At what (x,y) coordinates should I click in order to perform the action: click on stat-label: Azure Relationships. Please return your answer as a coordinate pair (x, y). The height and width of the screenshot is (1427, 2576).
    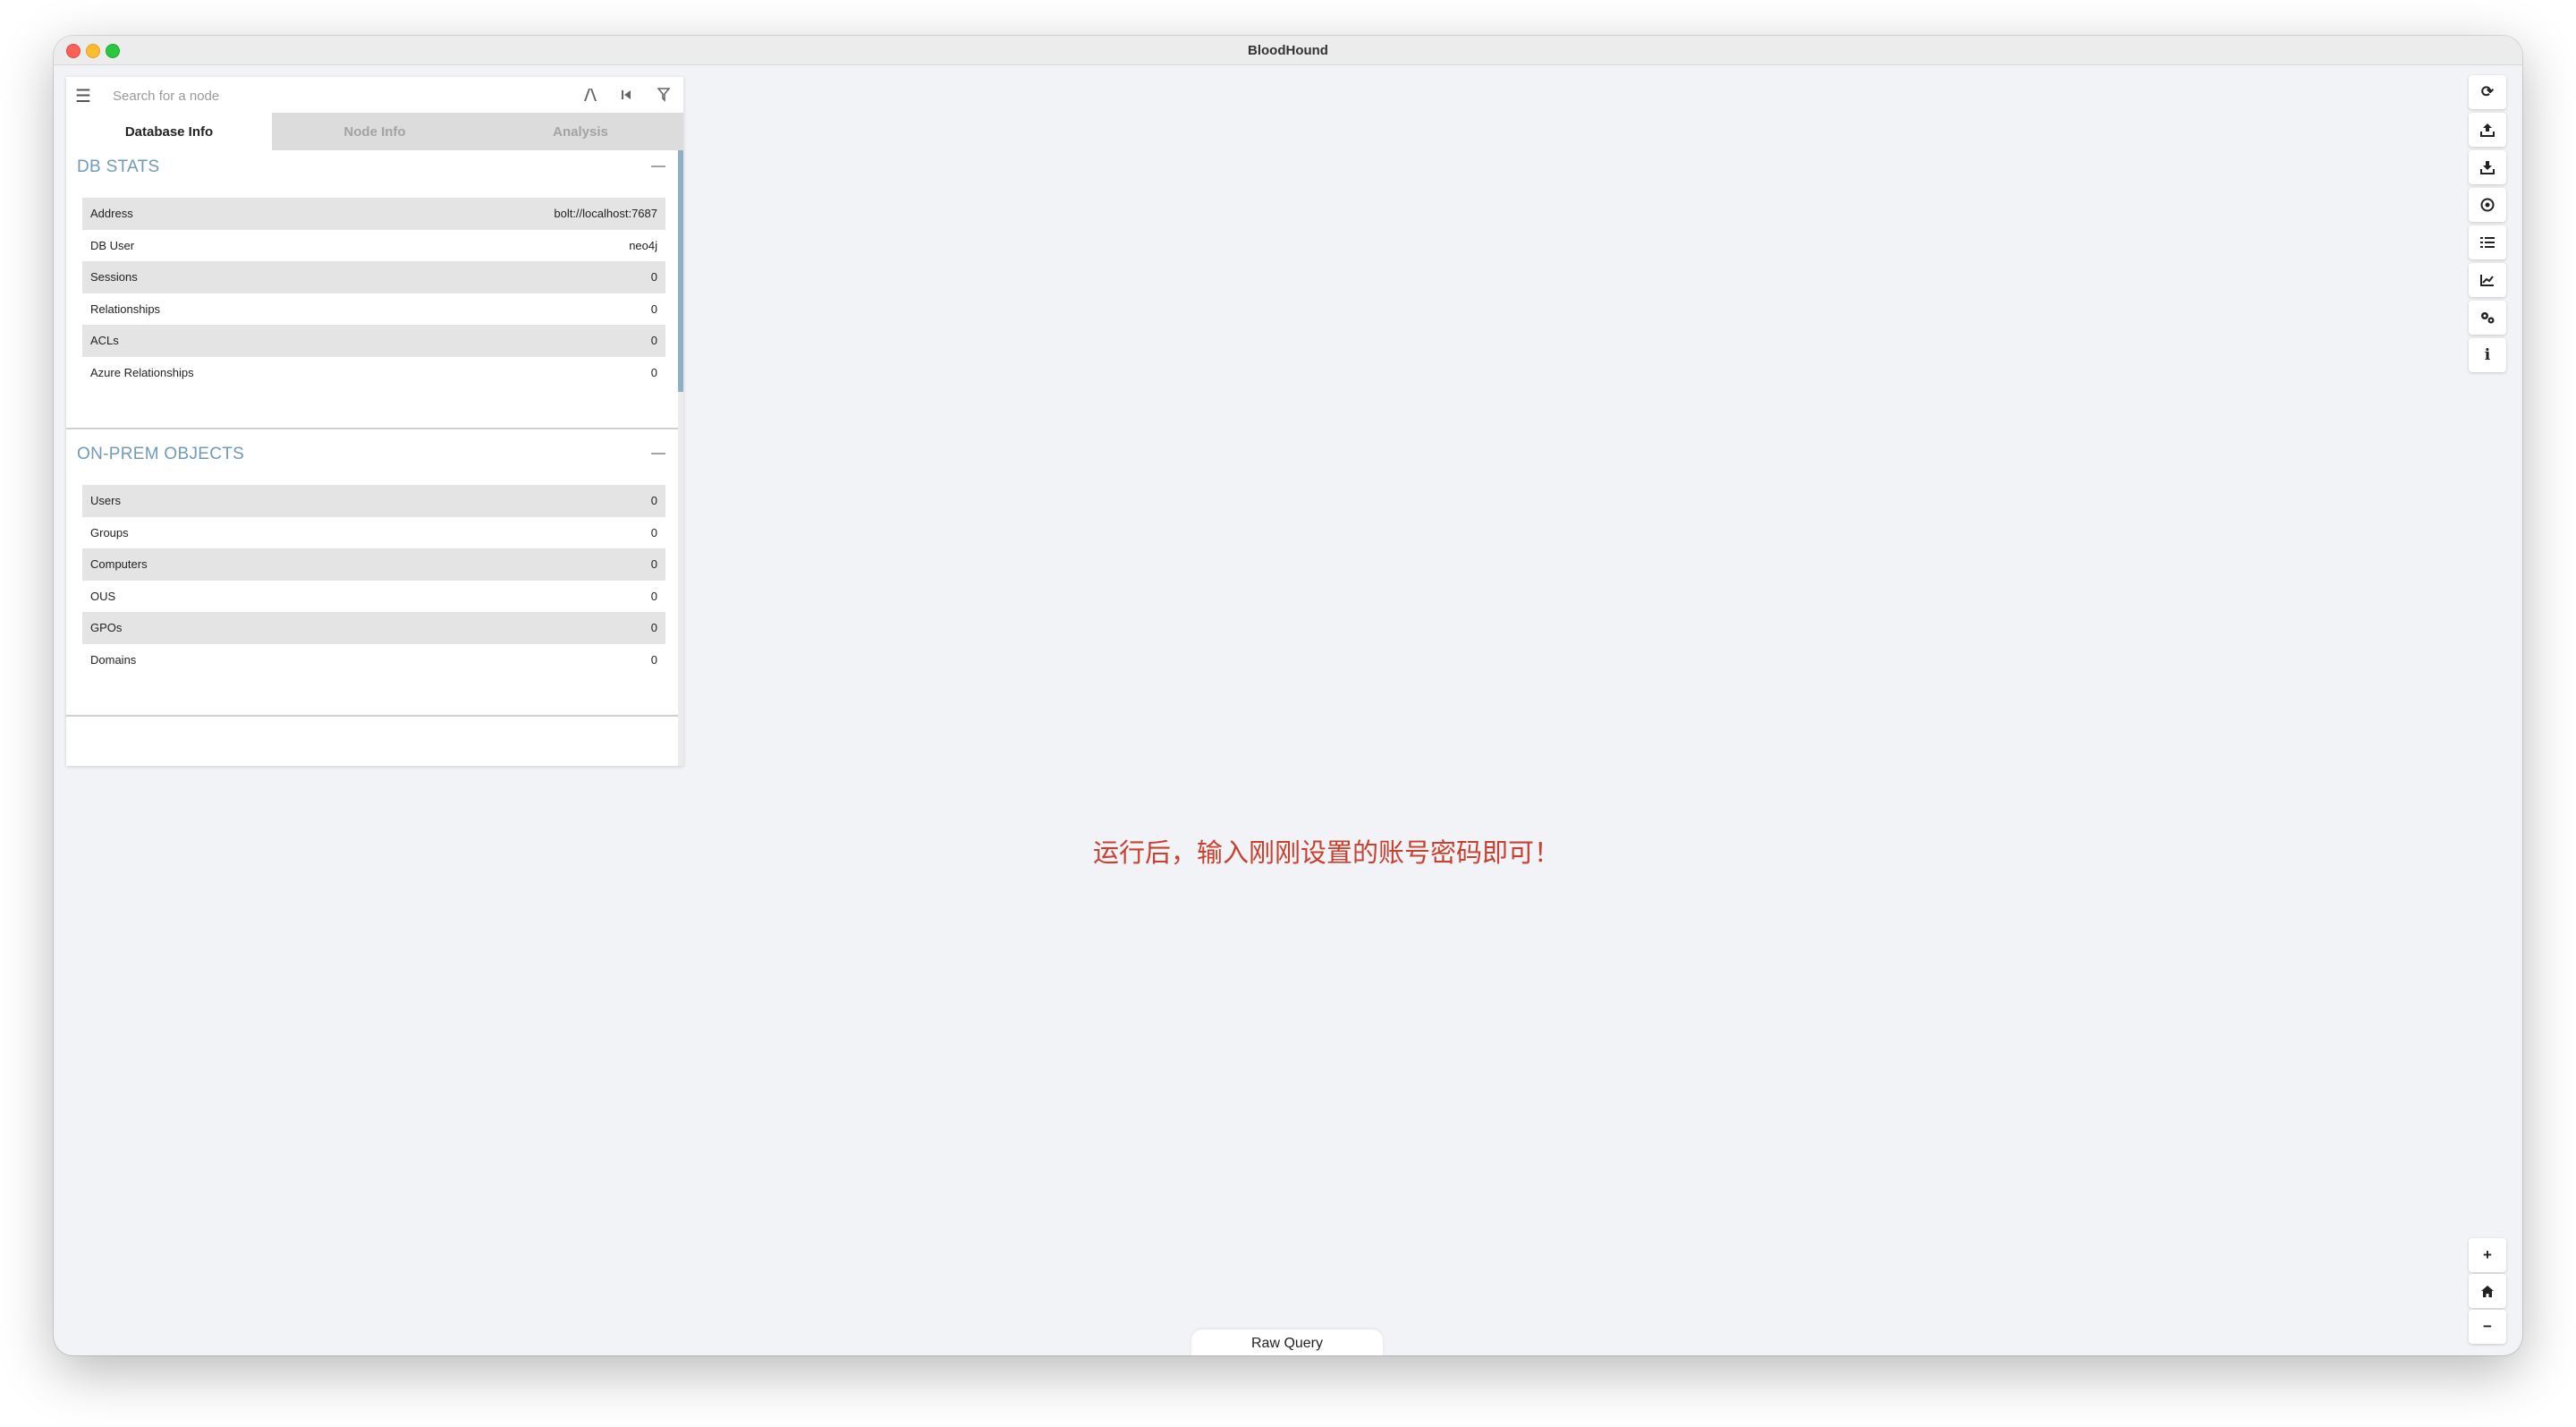
    Looking at the image, I should click on (142, 372).